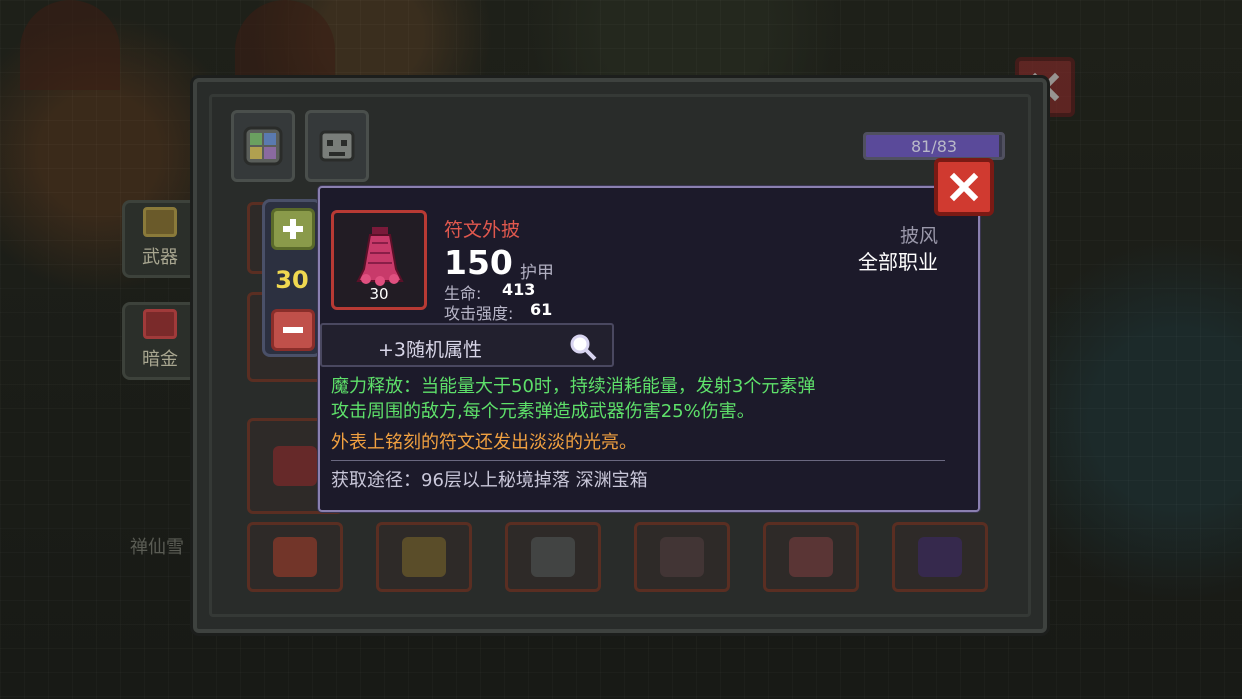 This screenshot has height=699, width=1242. Describe the element at coordinates (160, 341) in the screenshot. I see `nav-gold-button: 暗金` at that location.